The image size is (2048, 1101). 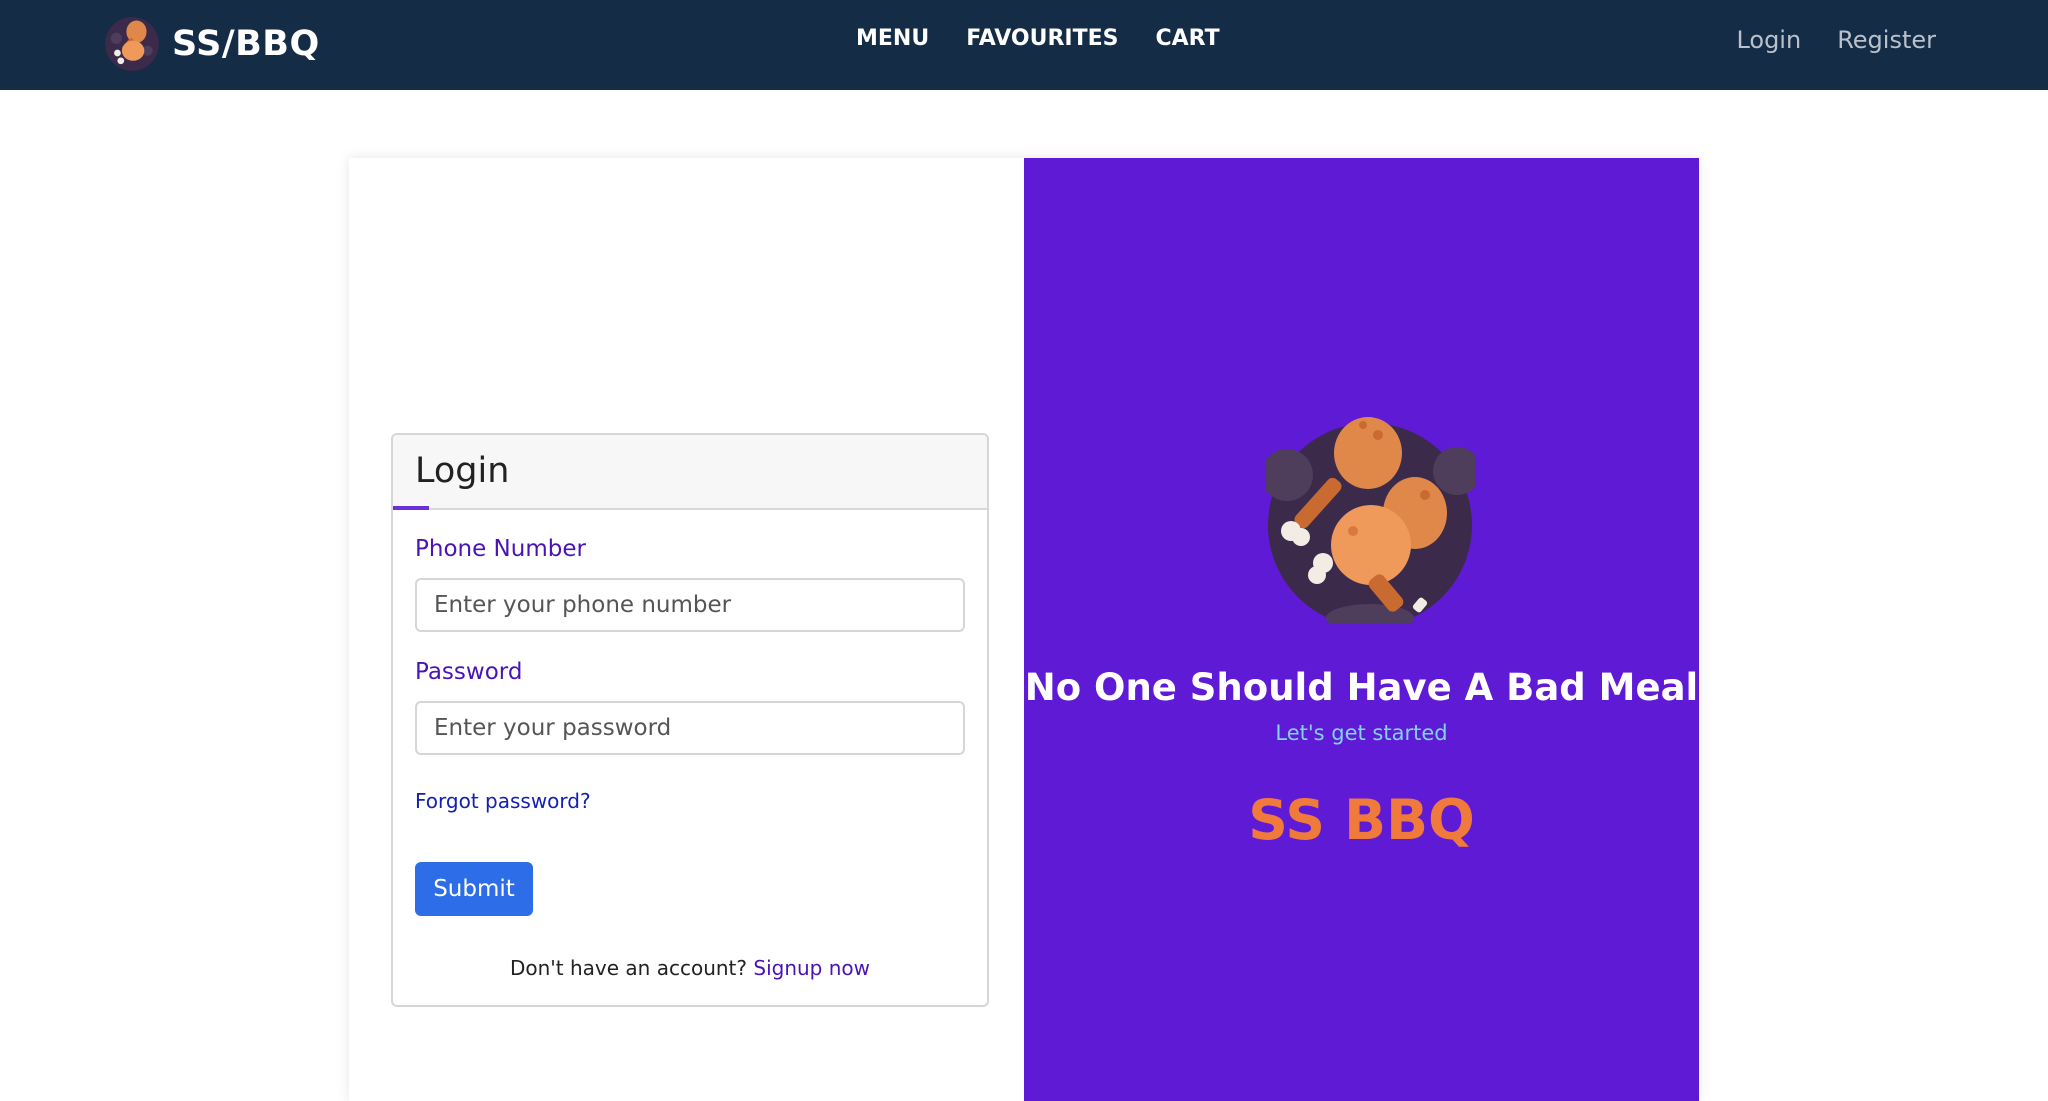 I want to click on nav-link-favourites: FAVOURITES, so click(x=1042, y=38).